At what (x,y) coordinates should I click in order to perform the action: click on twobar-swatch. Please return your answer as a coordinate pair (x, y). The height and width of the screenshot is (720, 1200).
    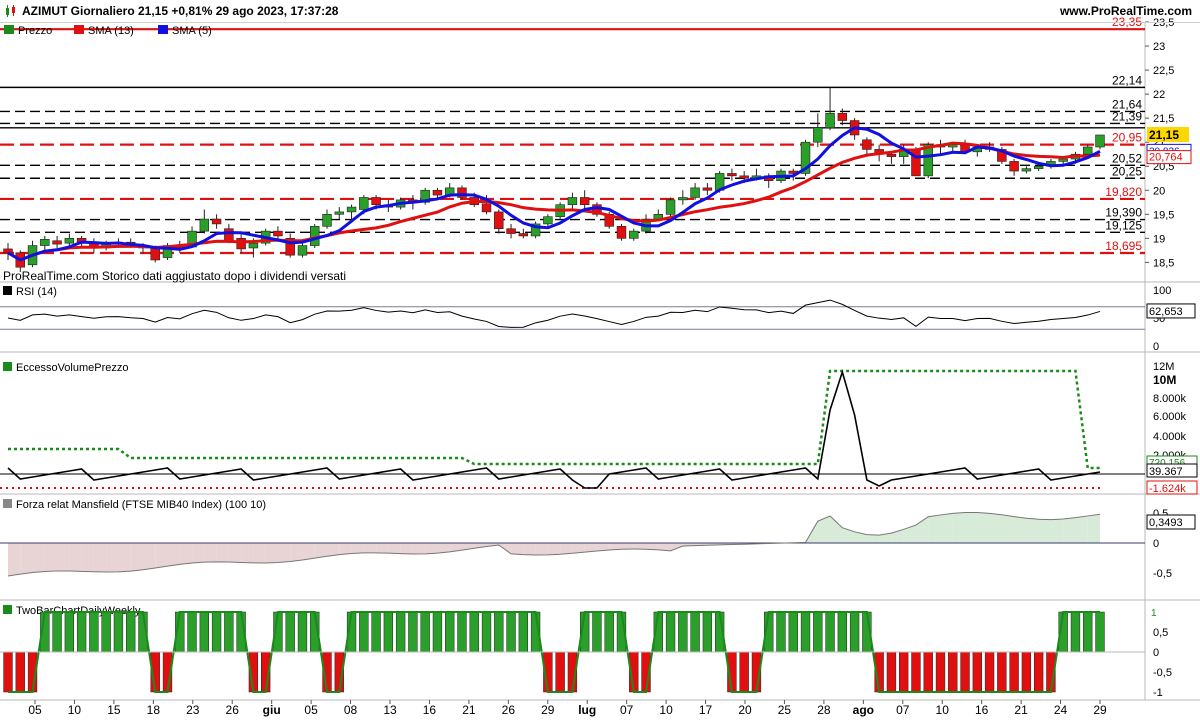
    Looking at the image, I should click on (7, 609).